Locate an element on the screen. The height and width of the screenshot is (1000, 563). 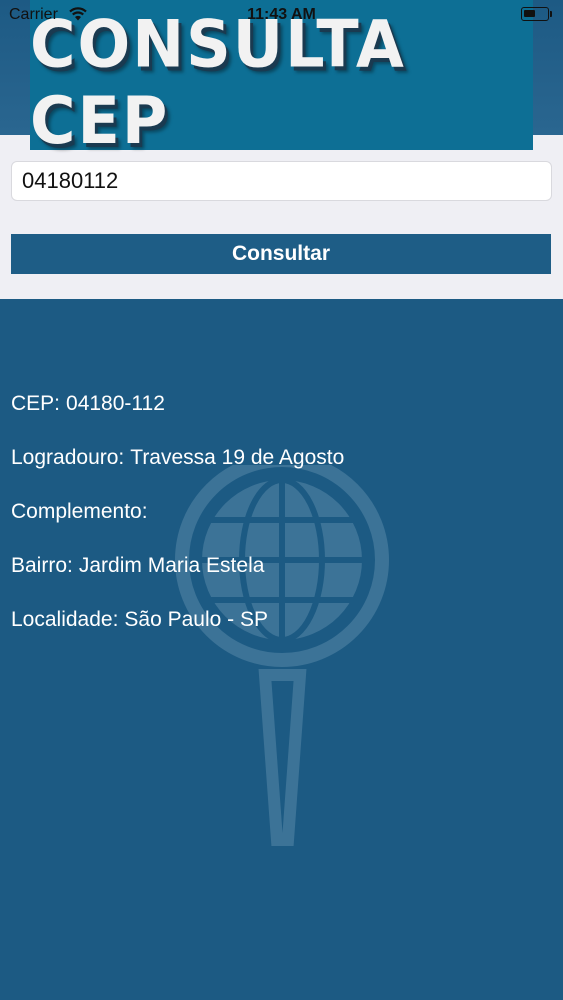
result-bairro-label: Bairro: is located at coordinates (42, 565).